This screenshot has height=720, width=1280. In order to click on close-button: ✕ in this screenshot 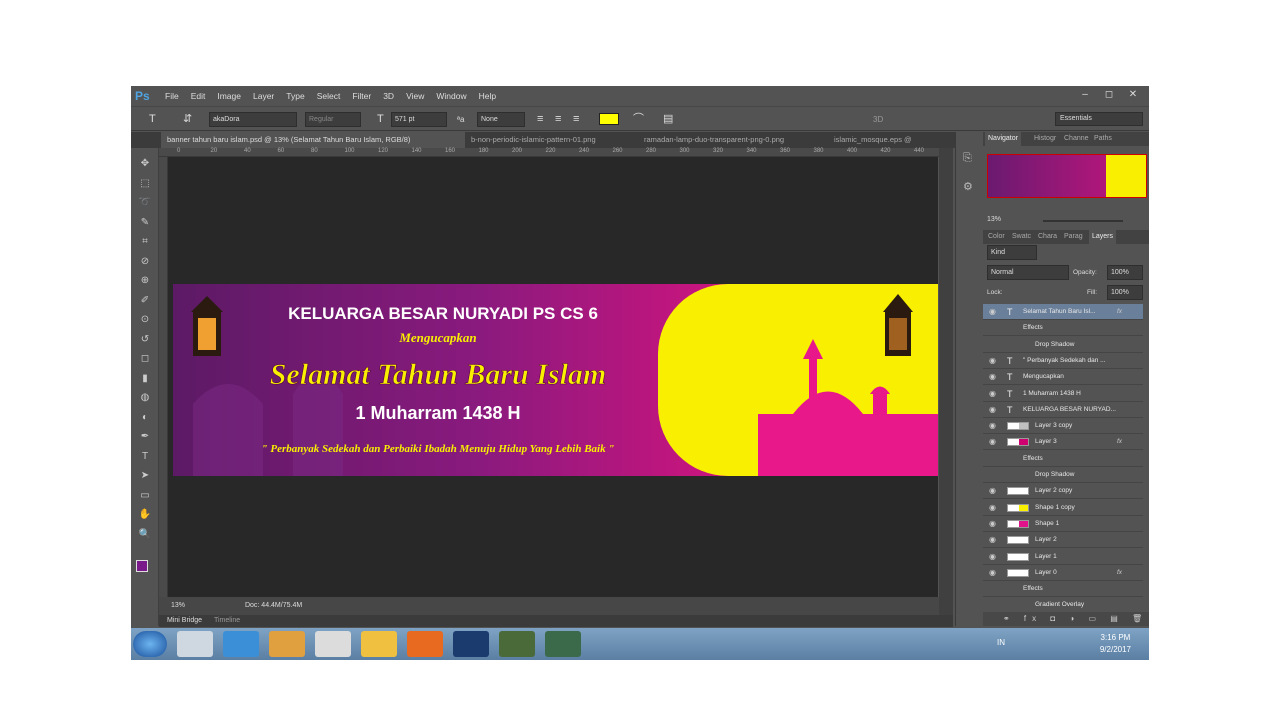, I will do `click(1133, 94)`.